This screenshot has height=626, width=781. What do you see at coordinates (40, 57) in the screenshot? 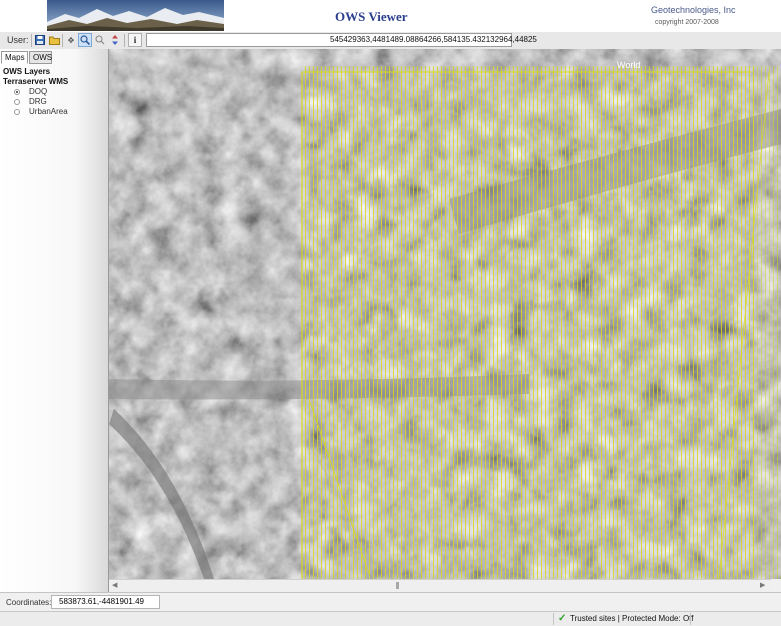
I see `tab-ows: OWS` at bounding box center [40, 57].